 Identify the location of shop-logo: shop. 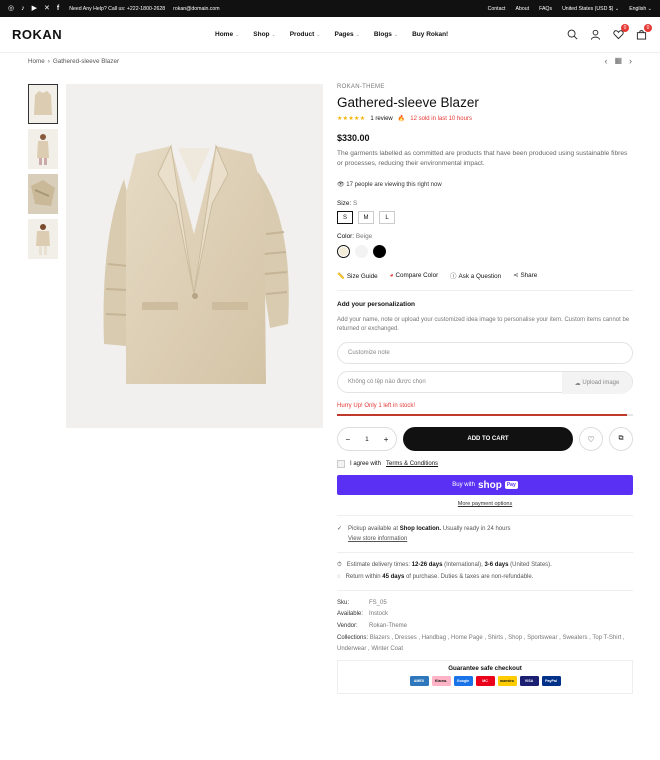
(489, 485).